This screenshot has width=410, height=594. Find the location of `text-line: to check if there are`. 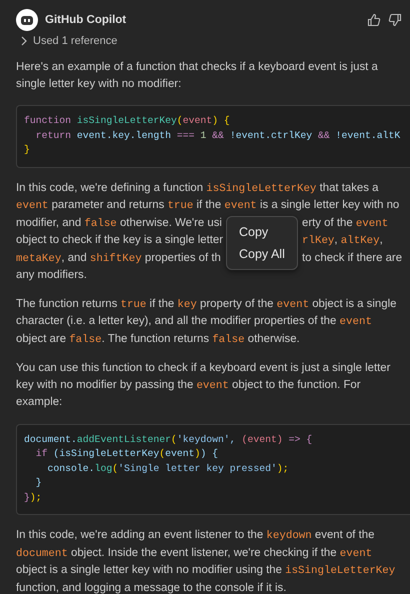

text-line: to check if there are is located at coordinates (352, 258).